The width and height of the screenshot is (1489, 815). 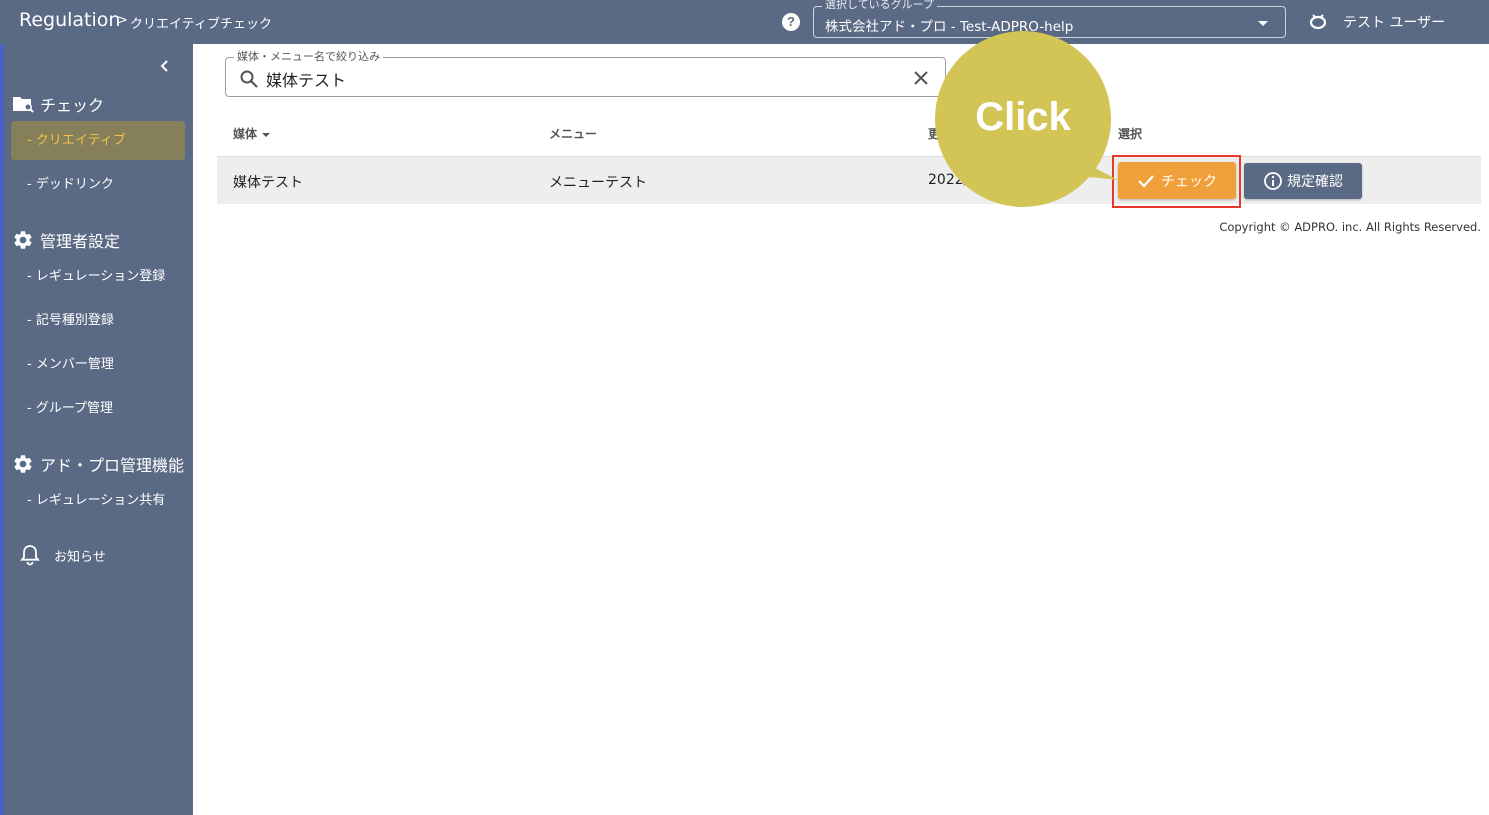 What do you see at coordinates (1394, 22) in the screenshot?
I see `user-name: テスト ユーザー` at bounding box center [1394, 22].